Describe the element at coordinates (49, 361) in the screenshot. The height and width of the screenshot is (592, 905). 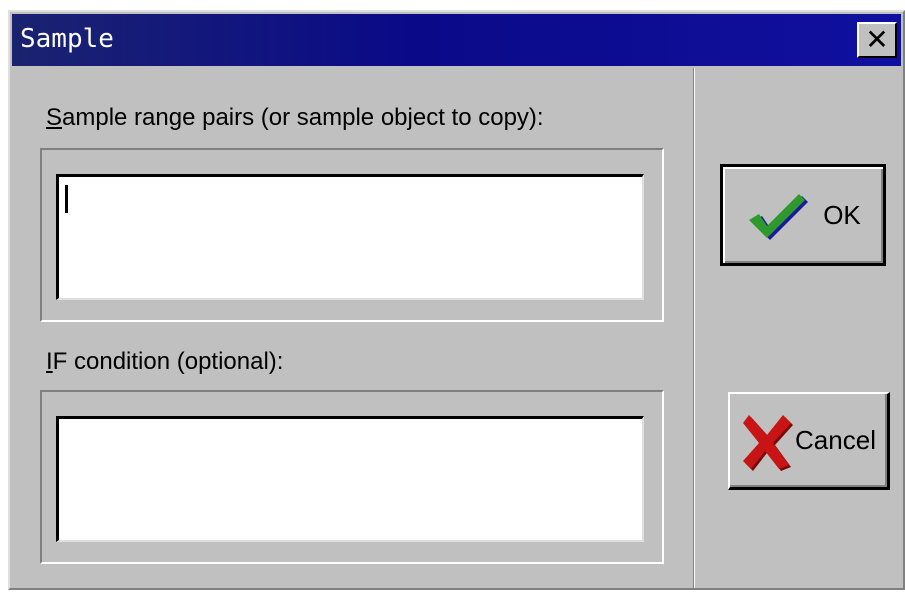
I see `if-condition-label-mnemonic: I` at that location.